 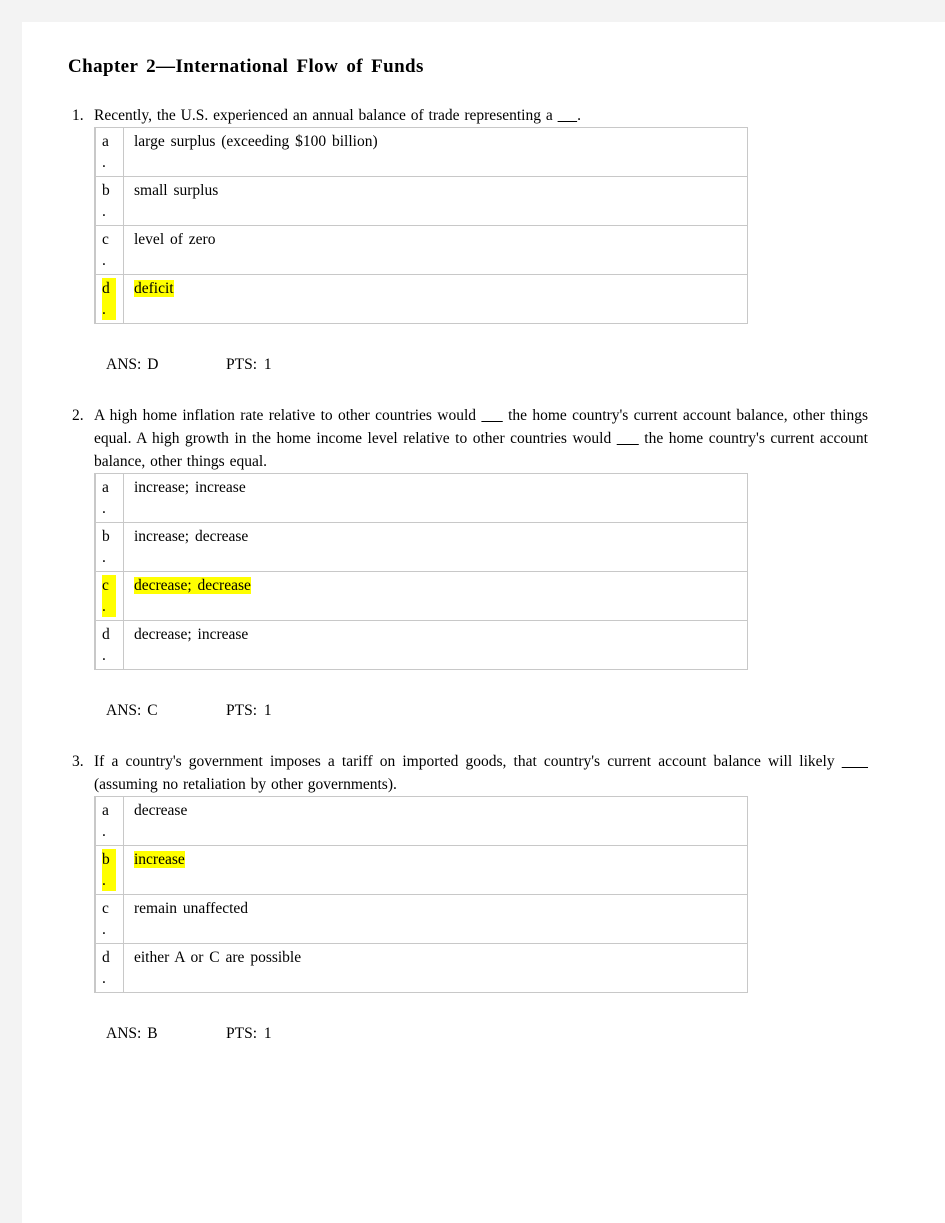 I want to click on option-row: a. decrease, so click(x=421, y=821).